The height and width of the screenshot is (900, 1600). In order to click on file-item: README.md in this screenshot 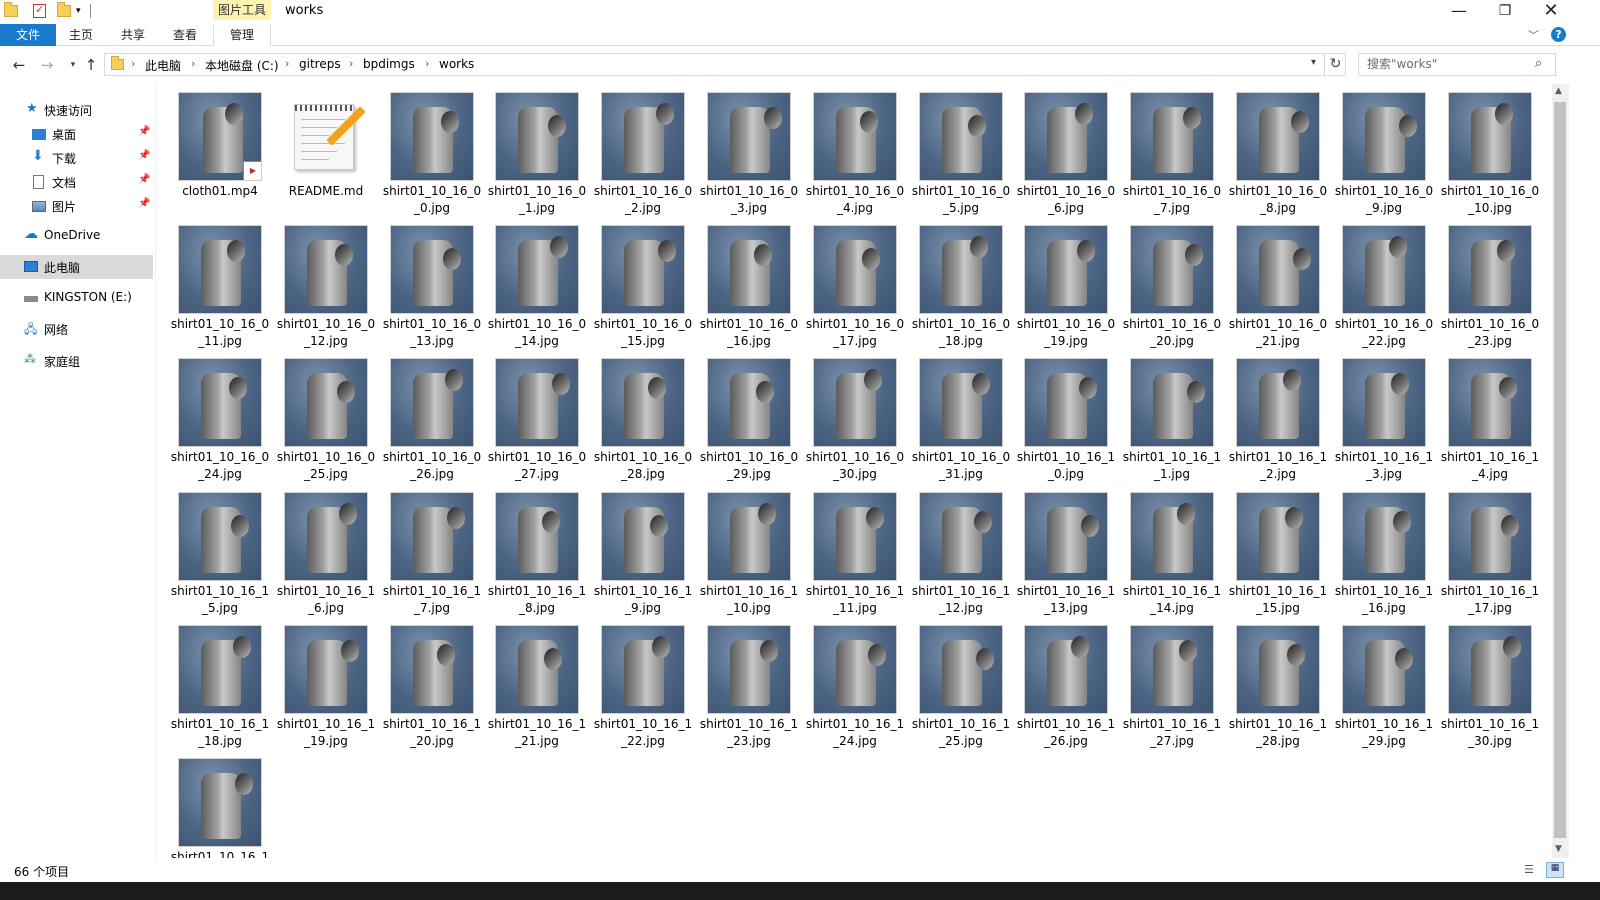, I will do `click(326, 148)`.